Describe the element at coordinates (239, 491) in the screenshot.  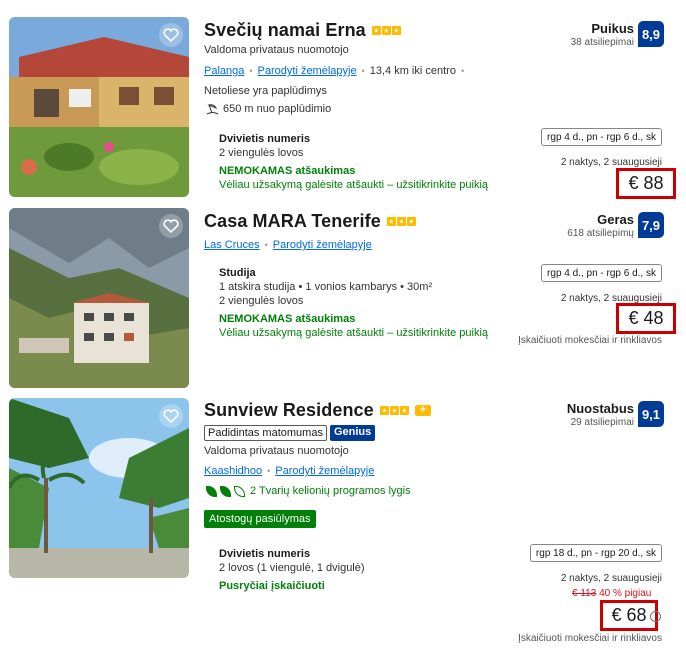
I see `leaf-outline-icon` at that location.